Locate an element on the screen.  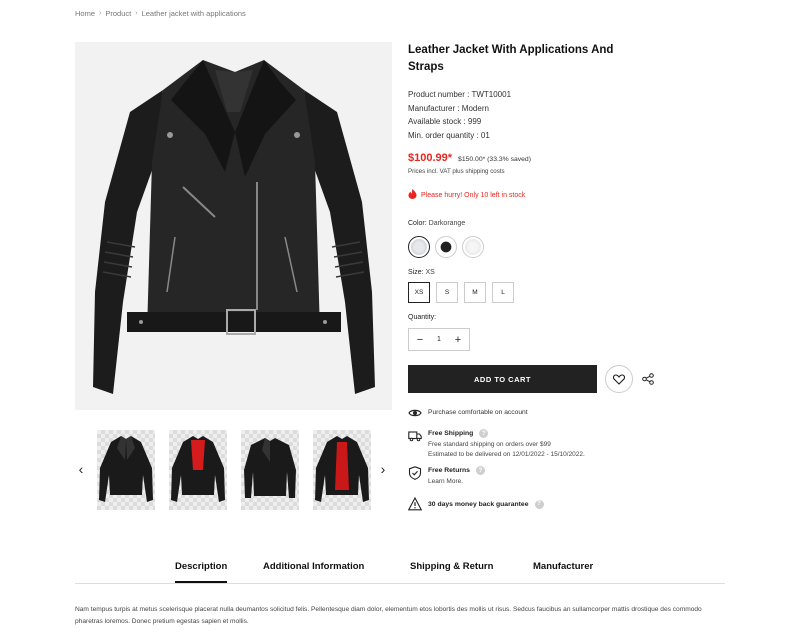
quantity-label: Quantity: is located at coordinates (422, 317).